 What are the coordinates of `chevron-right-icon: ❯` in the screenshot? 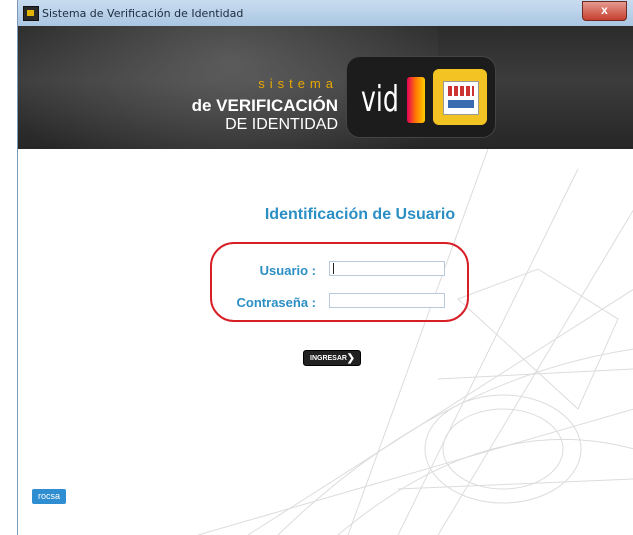 It's located at (350, 358).